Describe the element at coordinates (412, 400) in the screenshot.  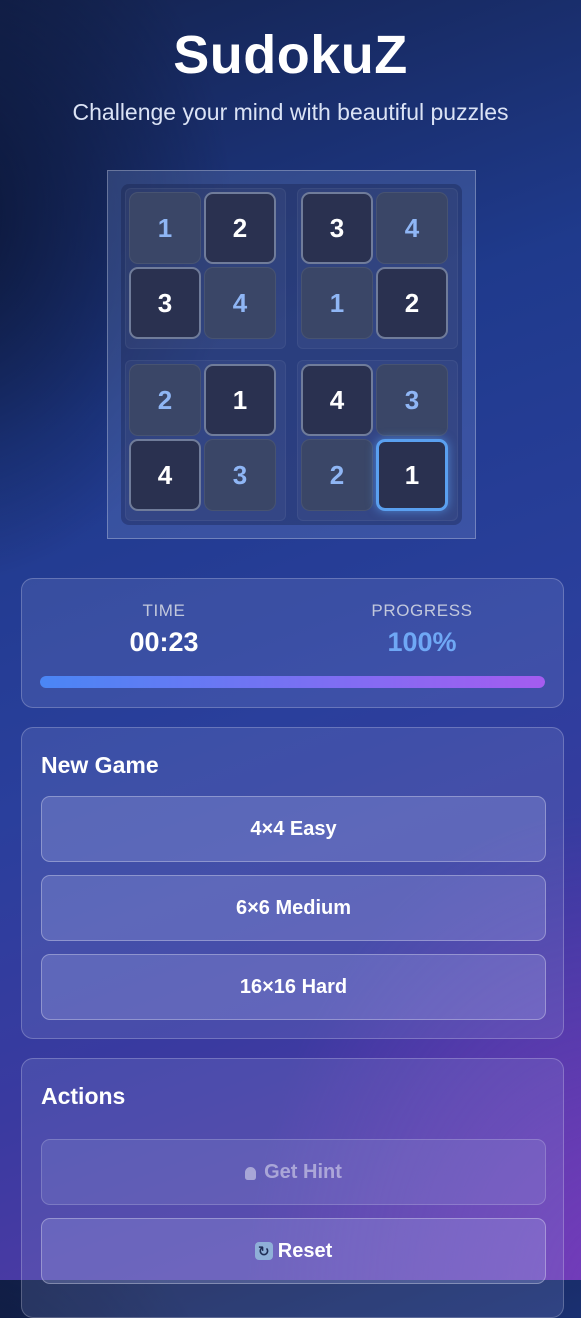
I see `sudoku-cell-r3c4: 3` at that location.